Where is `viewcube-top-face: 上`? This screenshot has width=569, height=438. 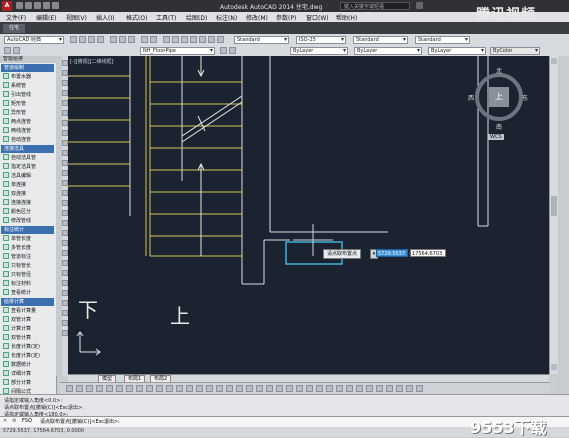 viewcube-top-face: 上 is located at coordinates (499, 97).